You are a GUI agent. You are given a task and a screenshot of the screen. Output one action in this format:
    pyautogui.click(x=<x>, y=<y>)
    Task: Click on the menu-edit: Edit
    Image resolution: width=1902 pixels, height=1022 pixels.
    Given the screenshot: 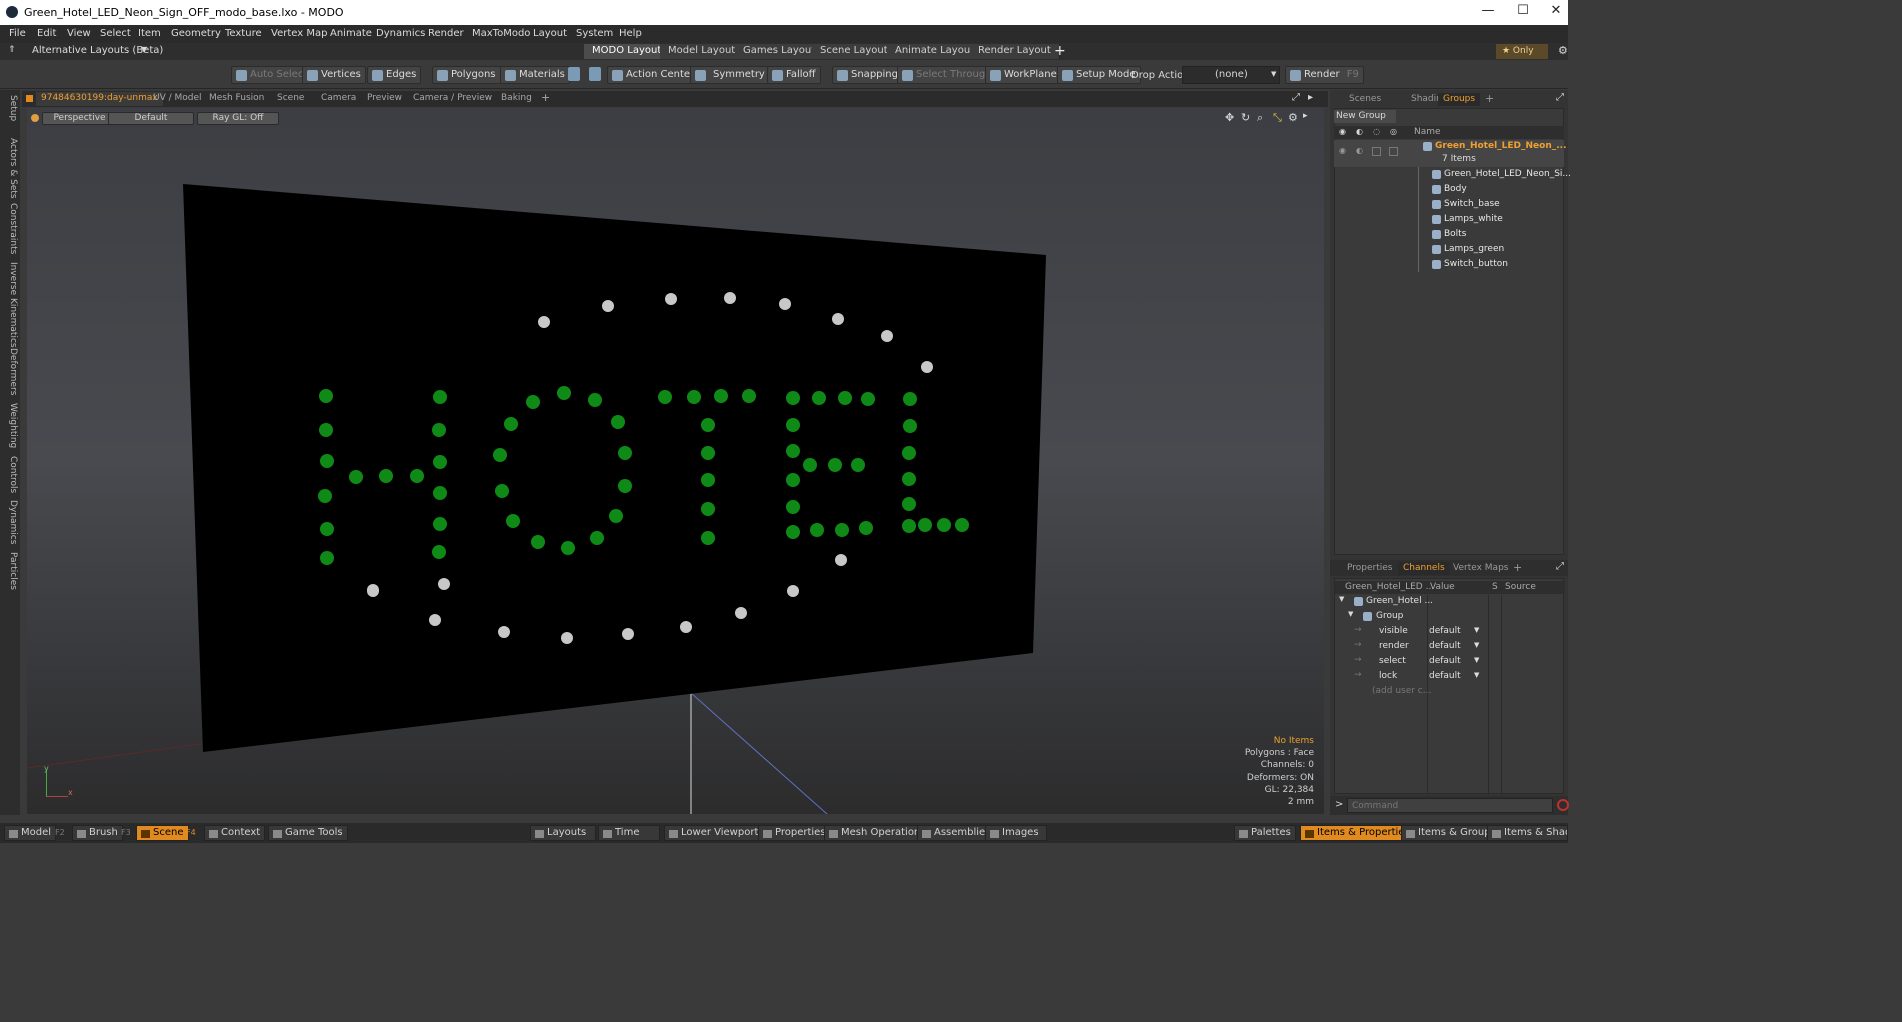 What is the action you would take?
    pyautogui.click(x=46, y=33)
    